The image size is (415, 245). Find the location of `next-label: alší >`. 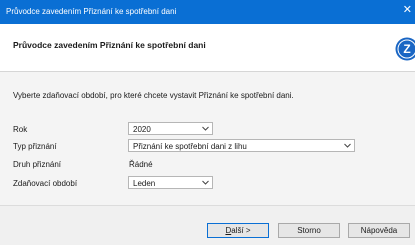

next-label: alší > is located at coordinates (240, 230).